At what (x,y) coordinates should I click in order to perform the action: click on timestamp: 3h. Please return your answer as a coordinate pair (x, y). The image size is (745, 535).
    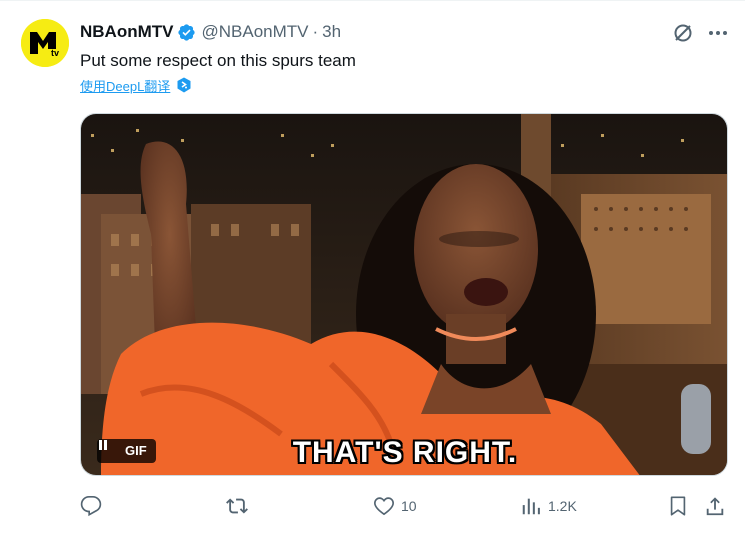
    Looking at the image, I should click on (331, 32).